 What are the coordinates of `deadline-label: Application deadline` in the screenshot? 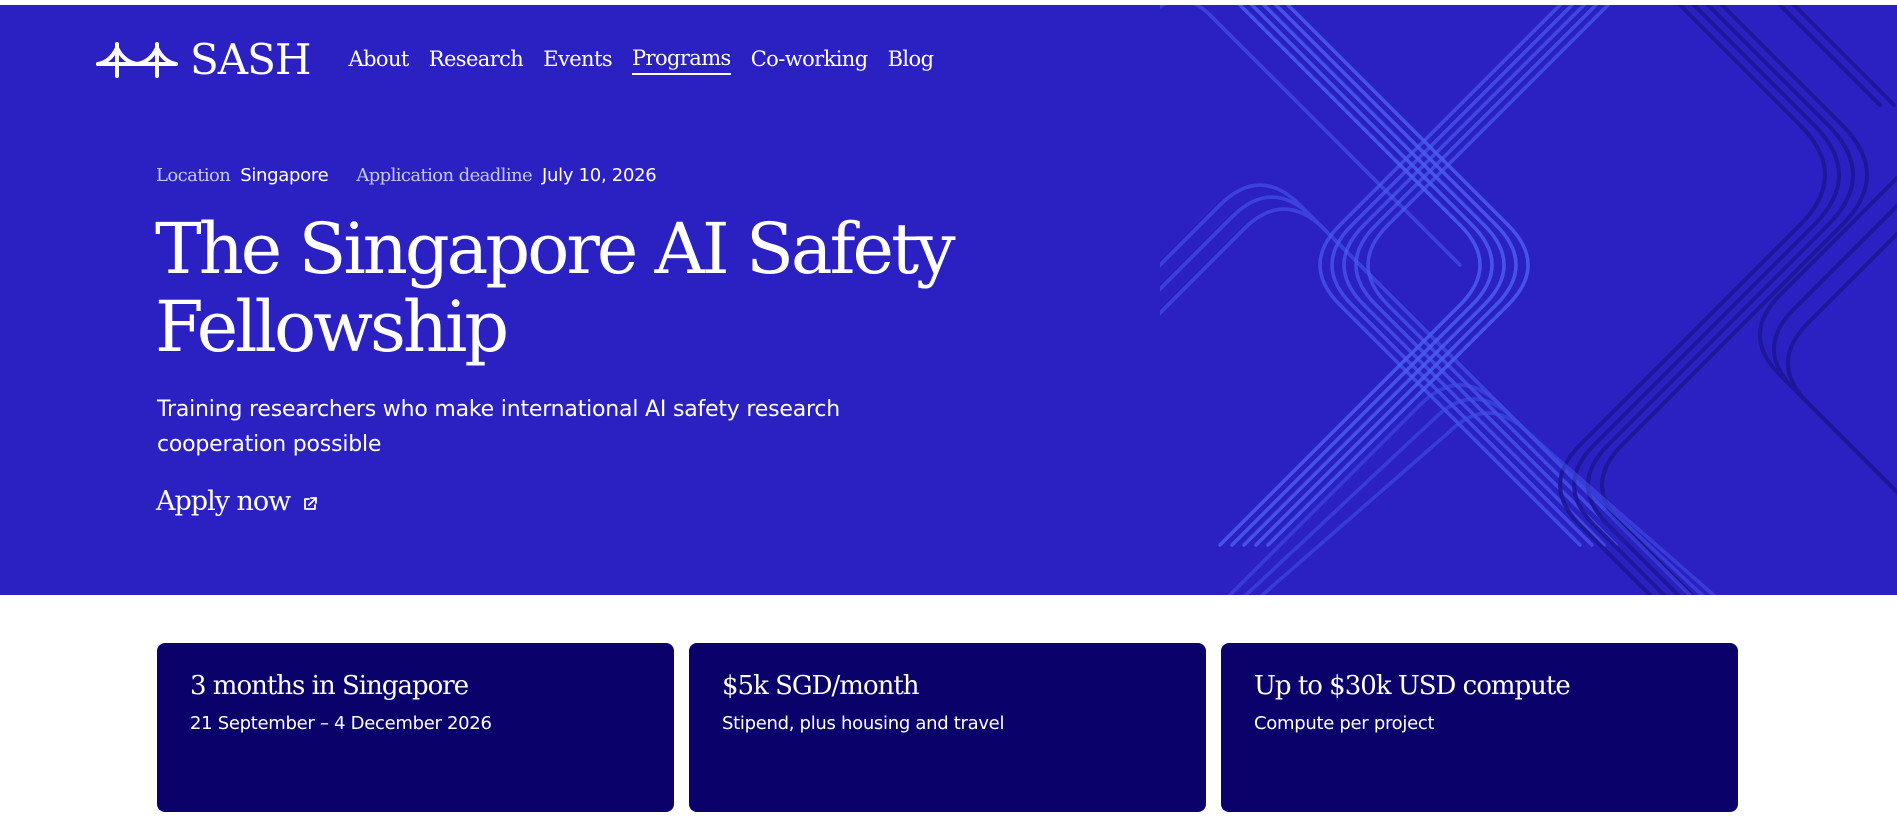 It's located at (444, 175).